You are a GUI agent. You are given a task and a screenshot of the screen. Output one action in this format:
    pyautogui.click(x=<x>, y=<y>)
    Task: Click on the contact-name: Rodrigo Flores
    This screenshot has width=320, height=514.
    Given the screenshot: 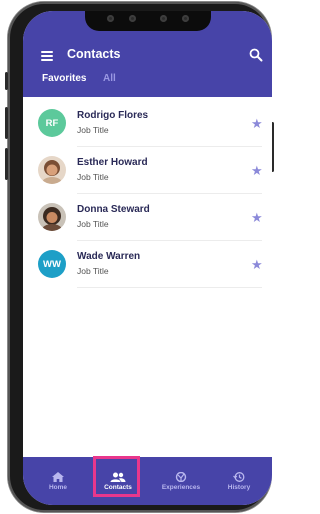 What is the action you would take?
    pyautogui.click(x=113, y=115)
    